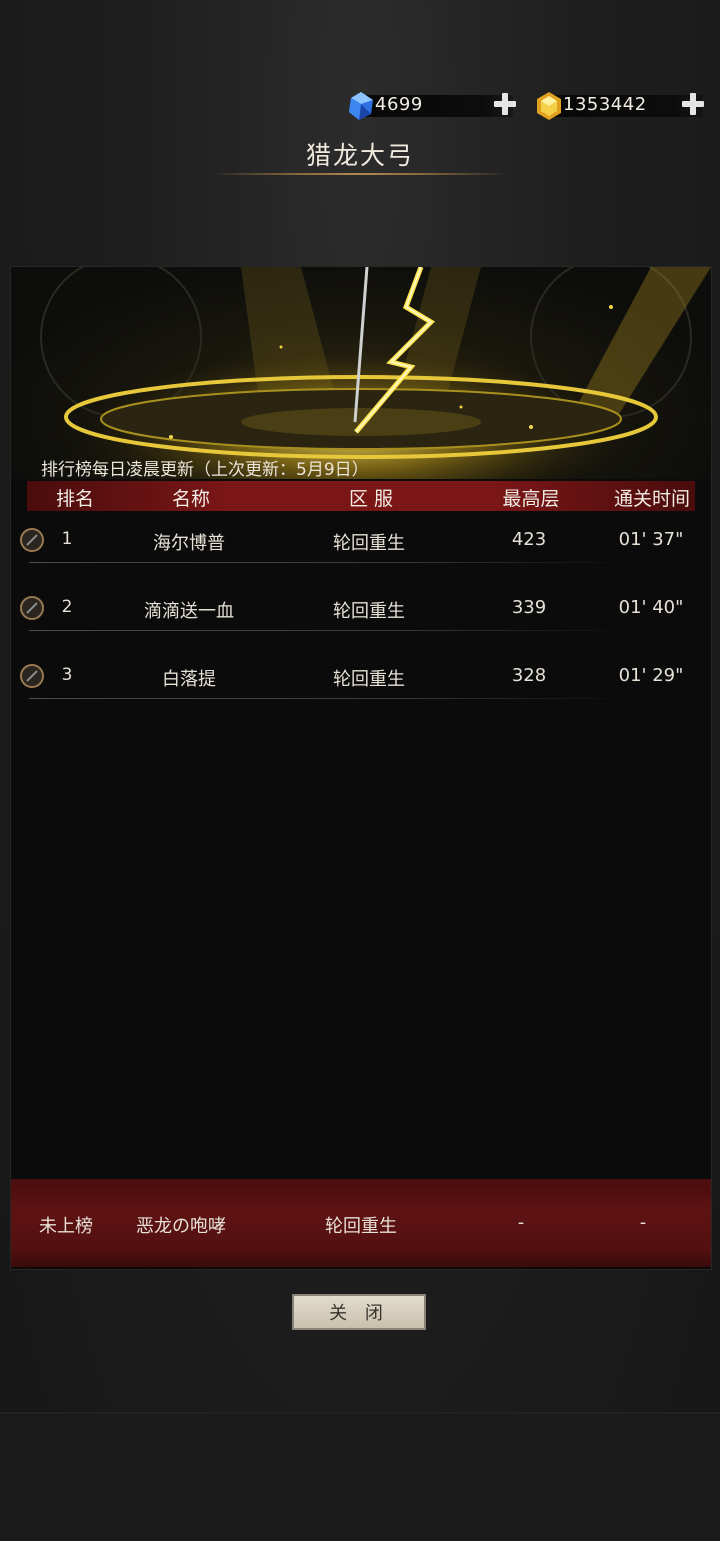  Describe the element at coordinates (521, 1222) in the screenshot. I see `my-floor: -` at that location.